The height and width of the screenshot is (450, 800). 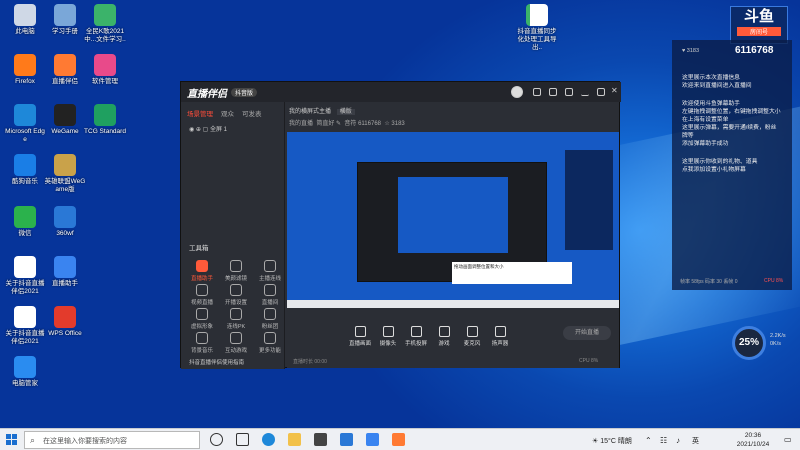 I want to click on tab-publish: 可发表, so click(x=252, y=113).